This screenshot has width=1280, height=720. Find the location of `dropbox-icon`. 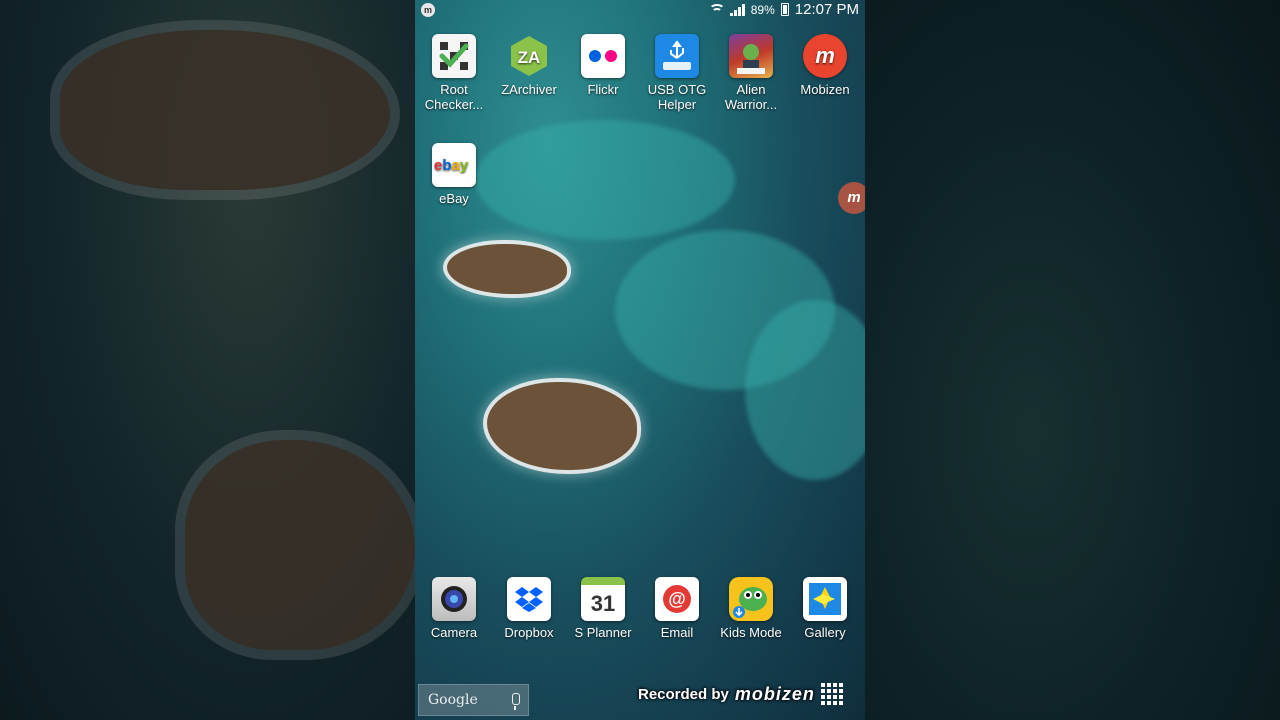

dropbox-icon is located at coordinates (529, 599).